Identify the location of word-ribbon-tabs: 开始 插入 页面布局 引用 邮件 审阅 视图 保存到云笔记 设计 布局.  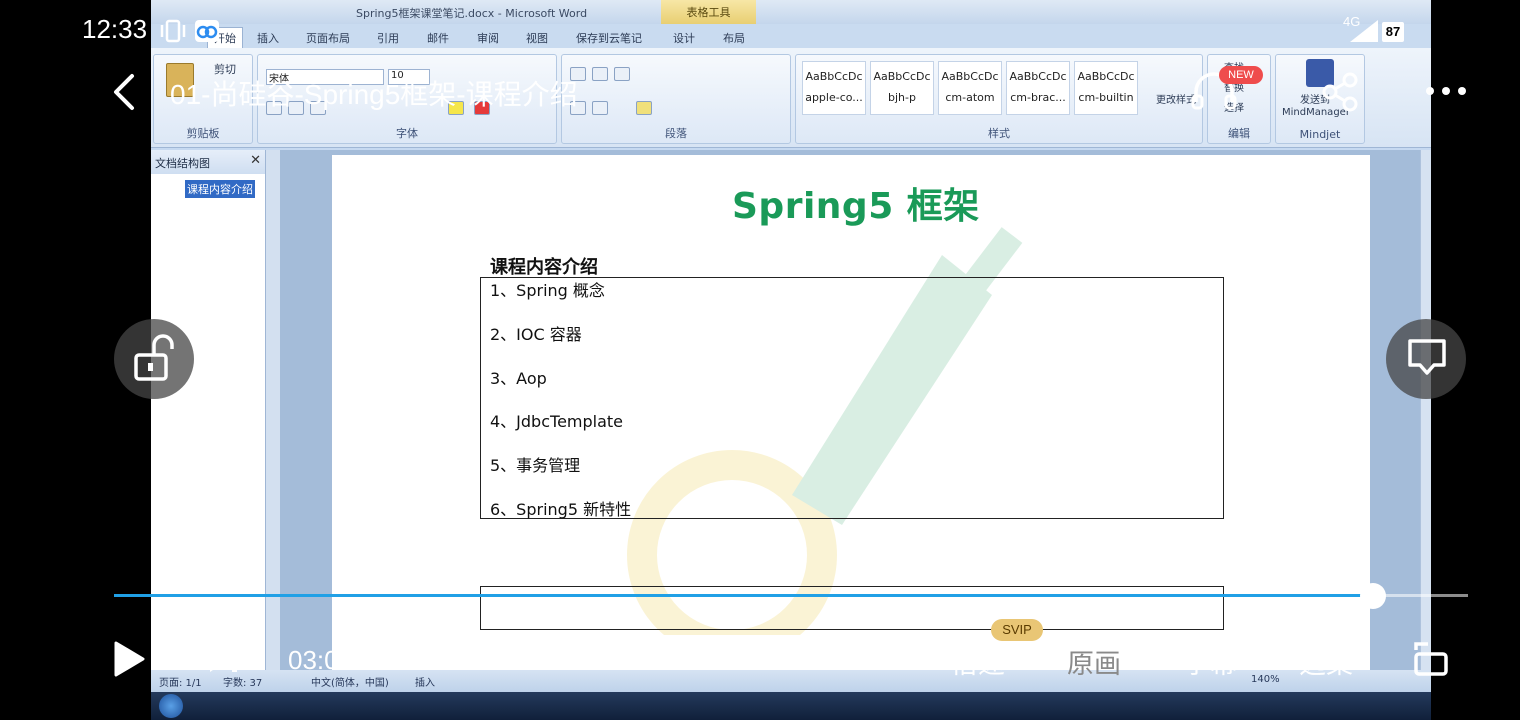
(791, 36).